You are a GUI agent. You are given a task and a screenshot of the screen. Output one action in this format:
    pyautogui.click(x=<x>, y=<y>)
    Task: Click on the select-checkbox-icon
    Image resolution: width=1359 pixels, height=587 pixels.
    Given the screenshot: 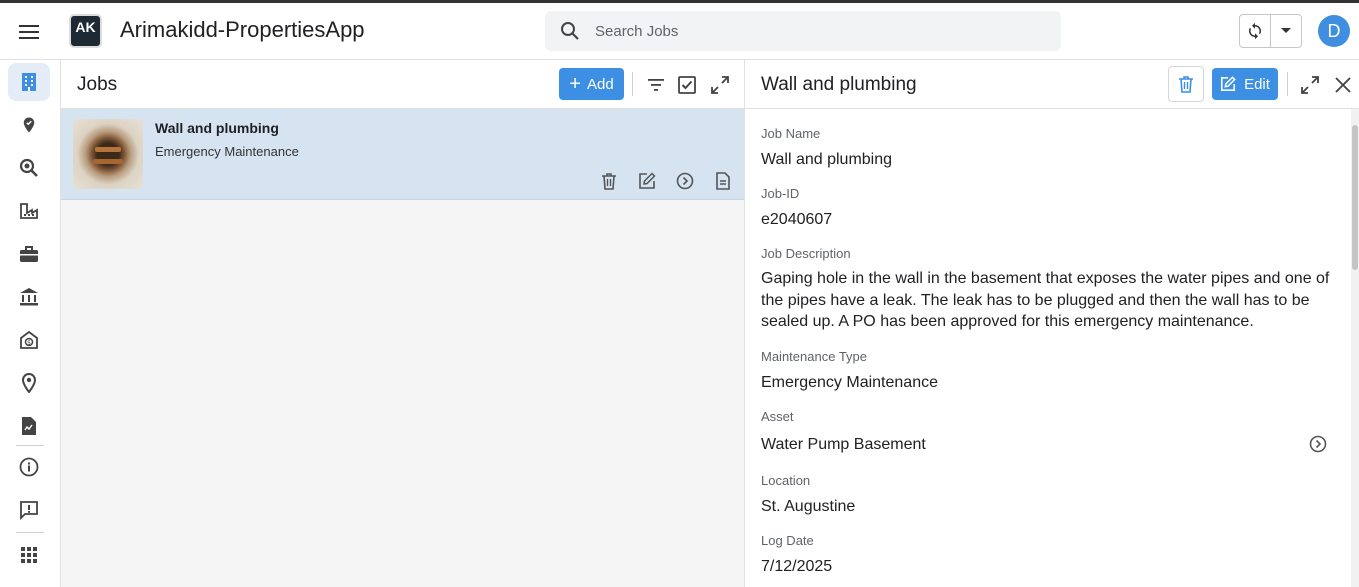 What is the action you would take?
    pyautogui.click(x=687, y=85)
    